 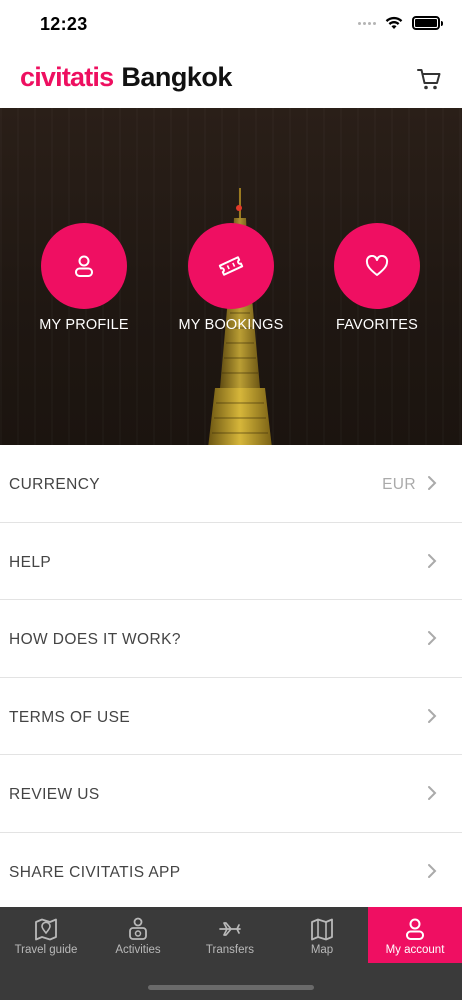 I want to click on plane-icon, so click(x=230, y=929).